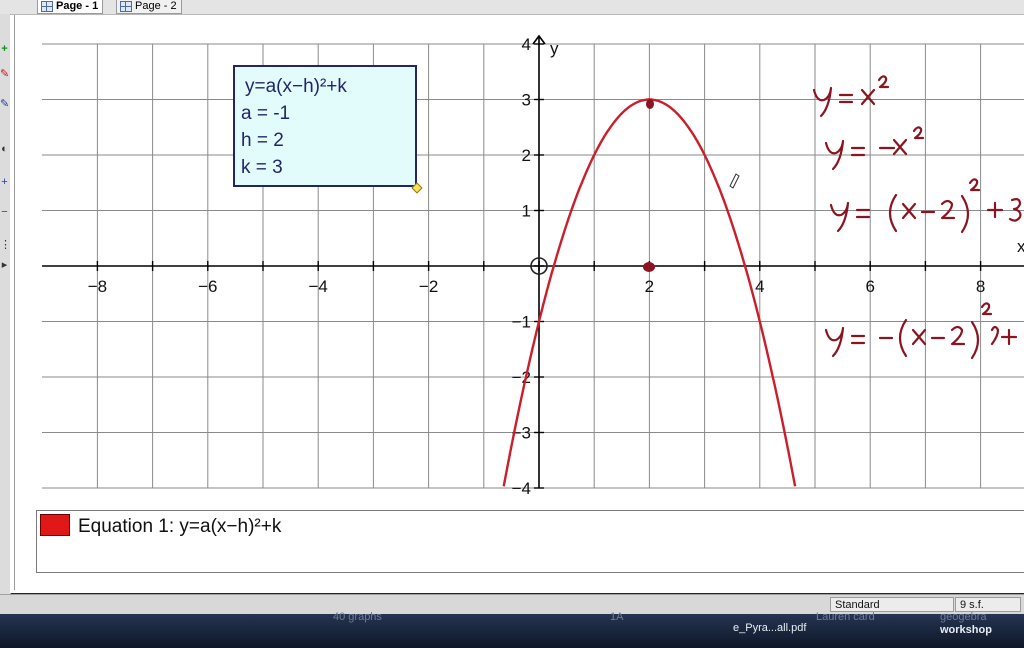  What do you see at coordinates (318, 286) in the screenshot?
I see `x-tick-label: −4` at bounding box center [318, 286].